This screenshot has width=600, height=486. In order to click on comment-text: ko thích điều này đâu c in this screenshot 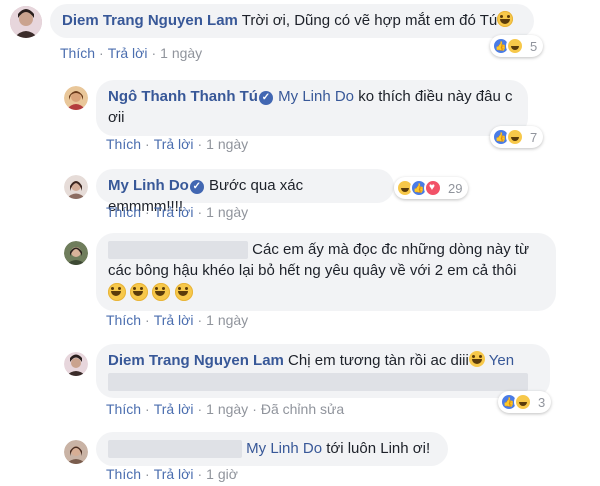, I will do `click(435, 96)`.